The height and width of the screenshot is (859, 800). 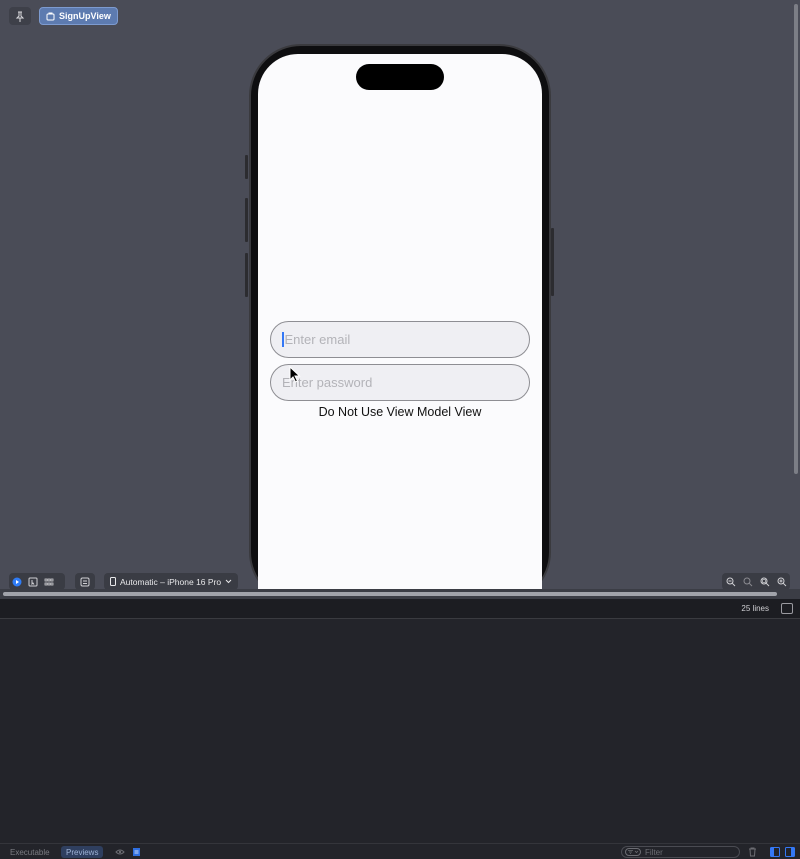 I want to click on select-cursor-icon, so click(x=33, y=581).